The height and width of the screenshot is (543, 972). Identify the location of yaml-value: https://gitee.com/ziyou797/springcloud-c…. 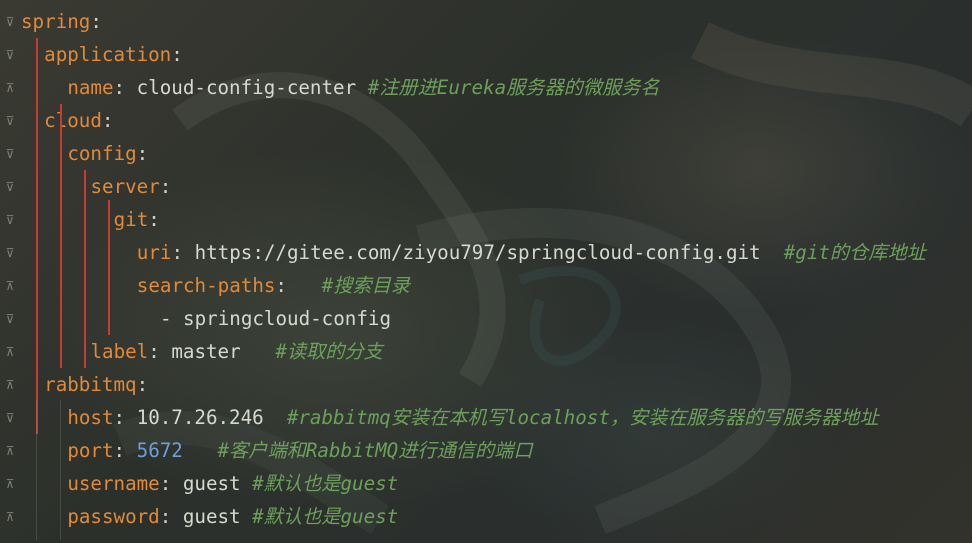
(472, 252).